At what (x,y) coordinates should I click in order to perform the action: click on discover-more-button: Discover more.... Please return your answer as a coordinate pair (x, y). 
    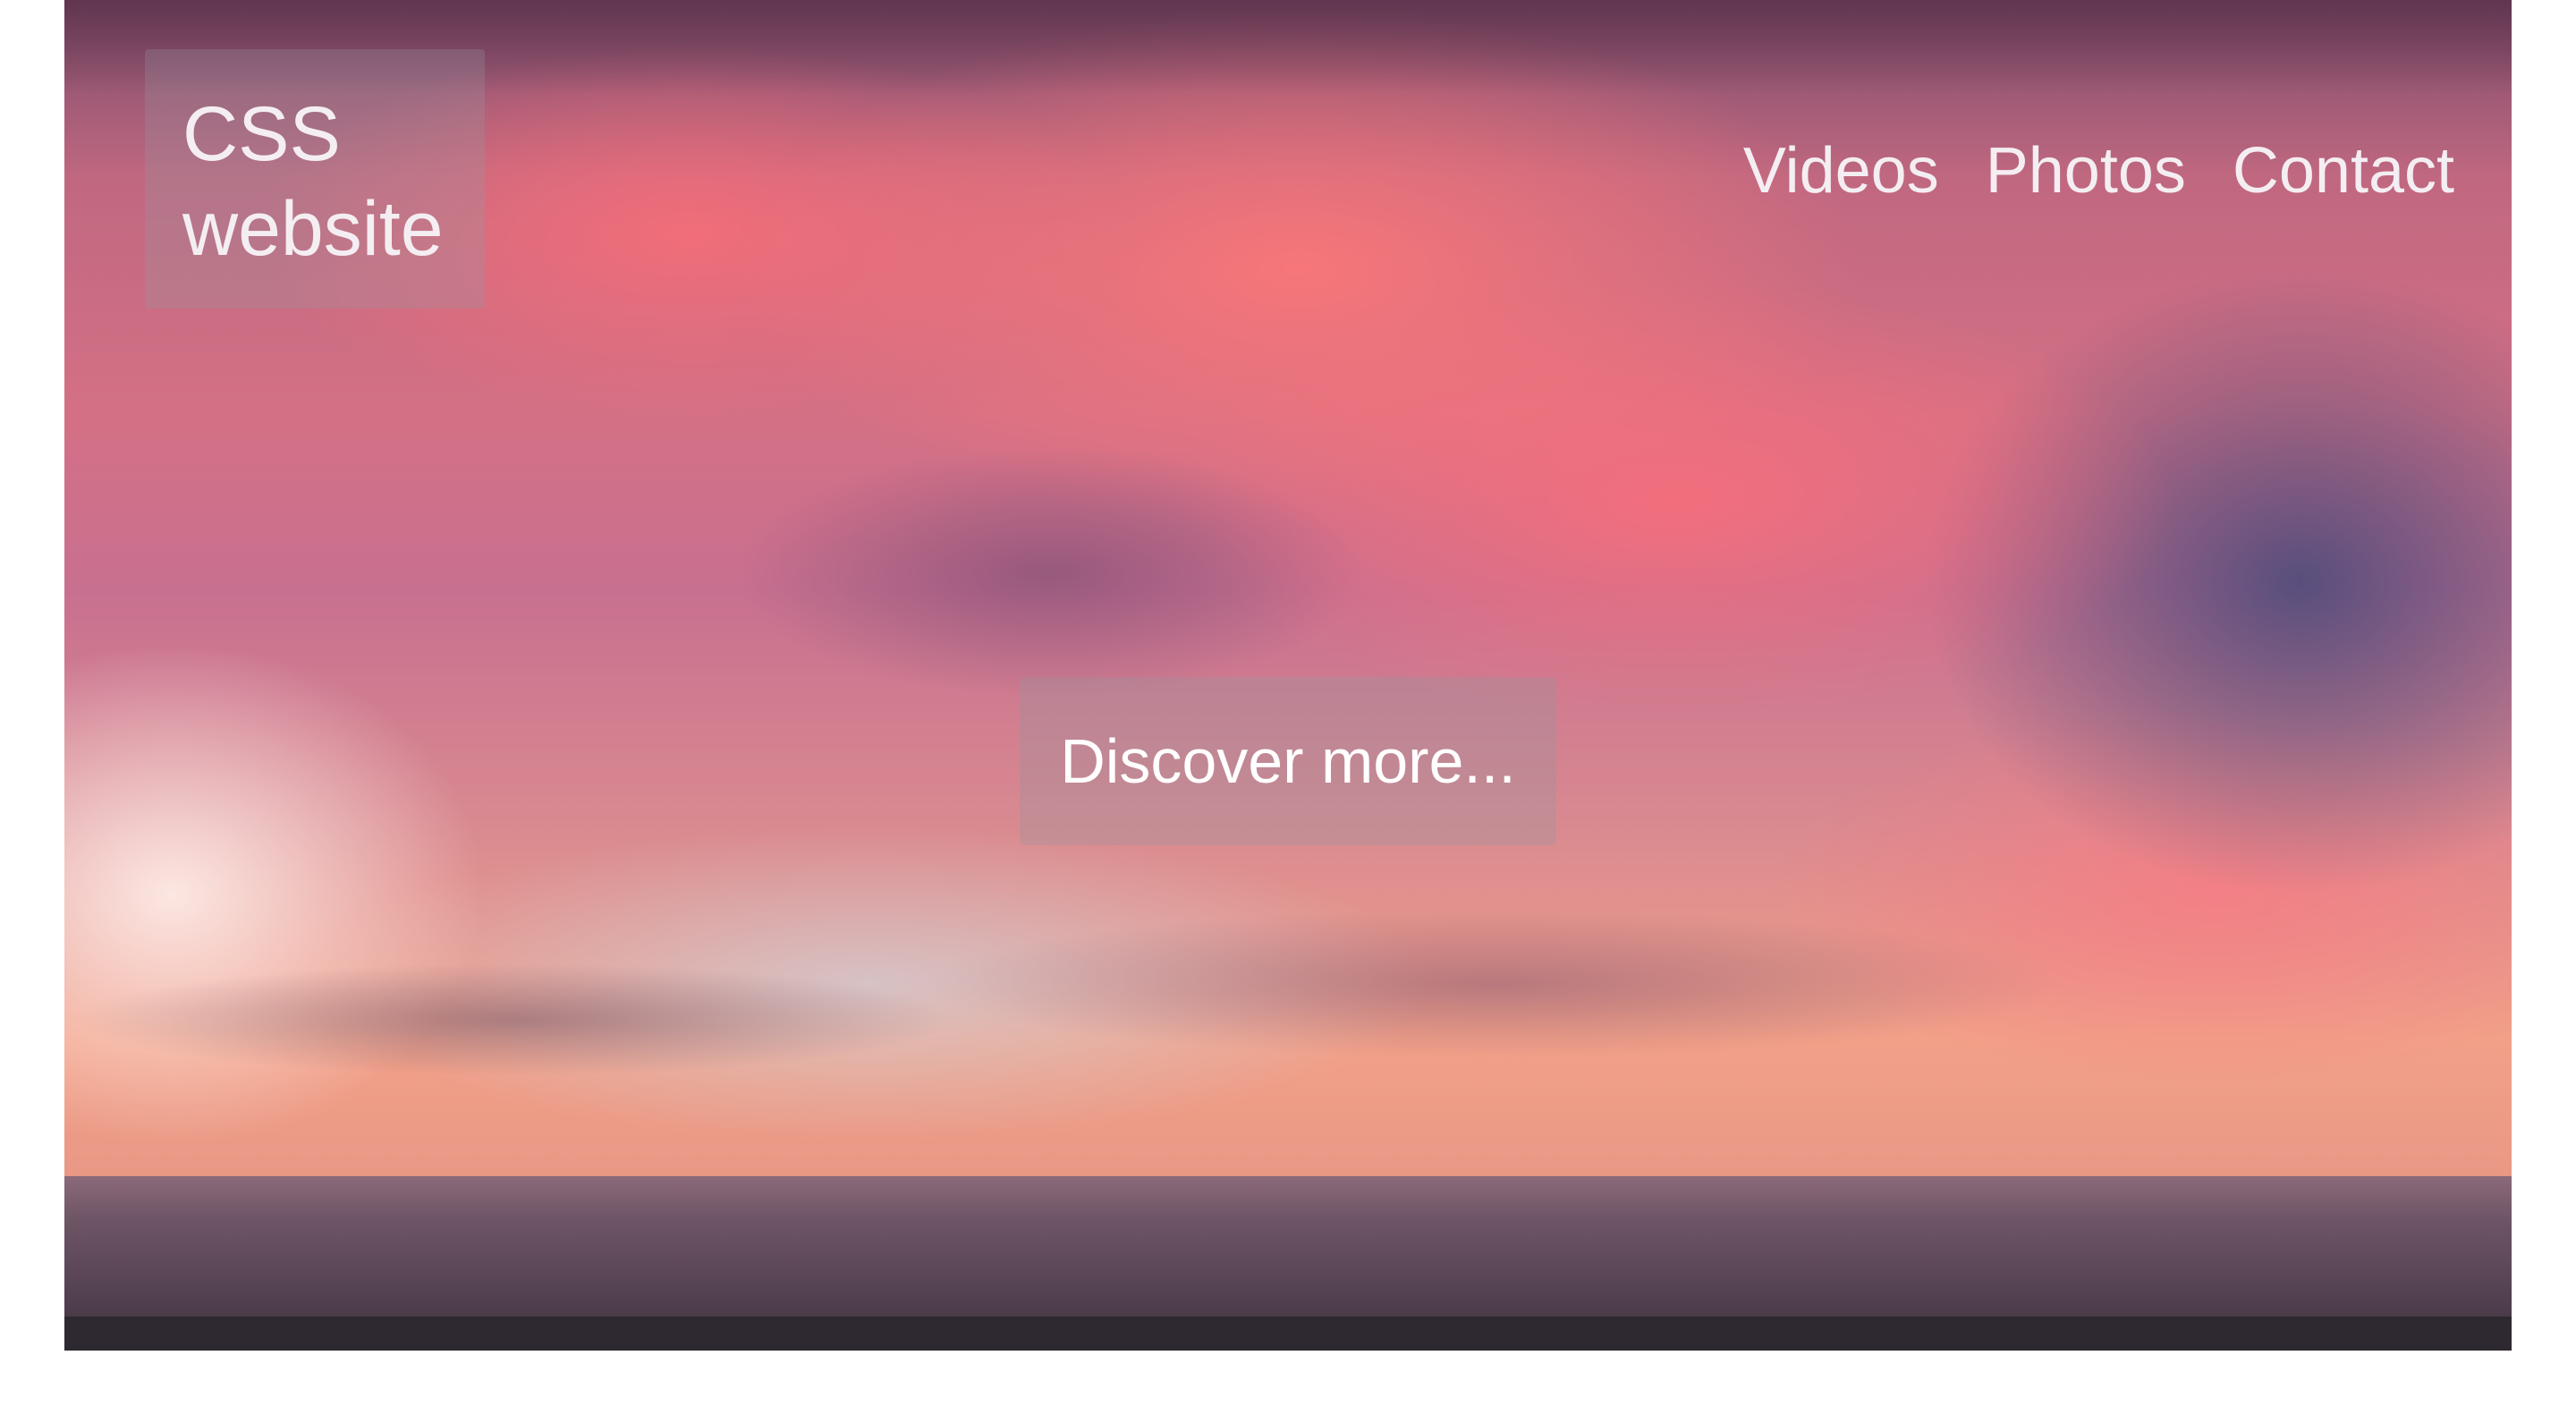
    Looking at the image, I should click on (1288, 761).